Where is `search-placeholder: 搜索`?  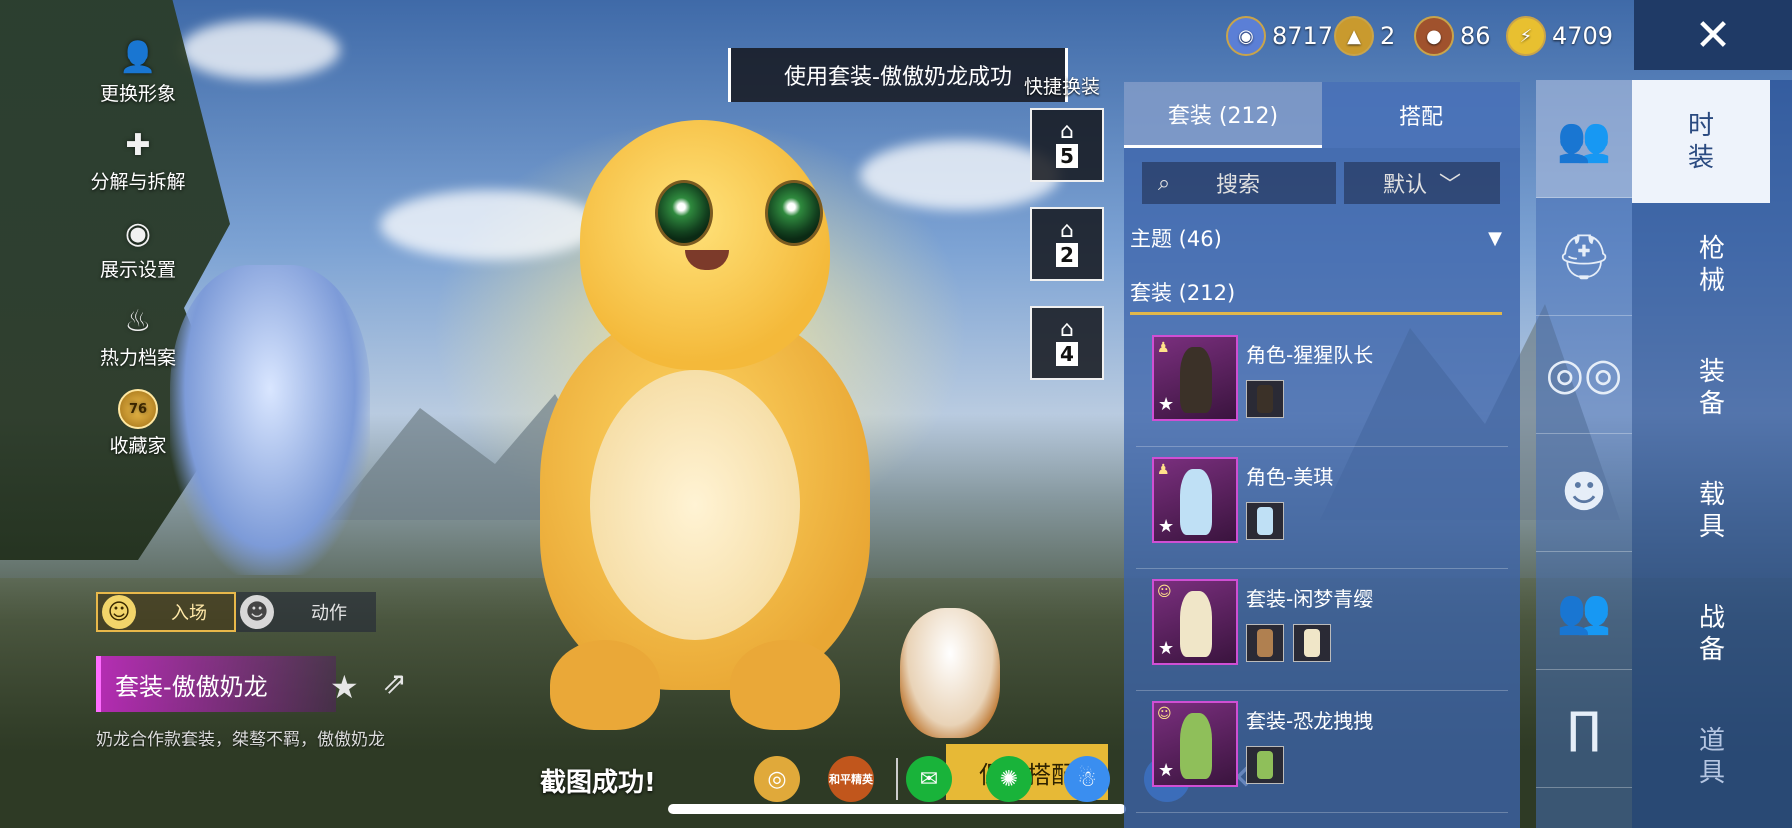
search-placeholder: 搜索 is located at coordinates (1238, 185).